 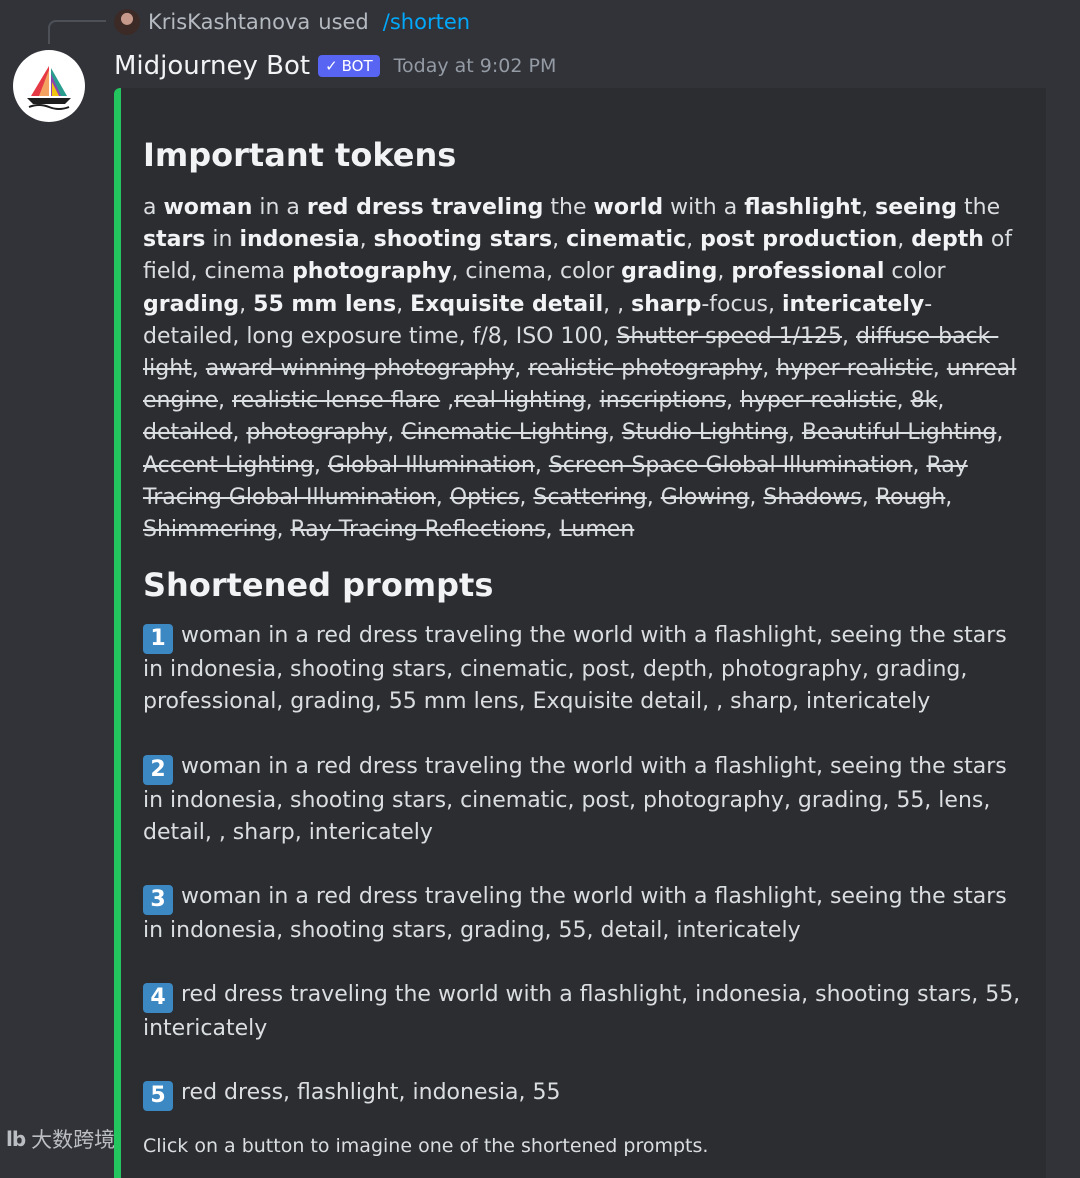 I want to click on prompt-number-badge: 1, so click(x=158, y=639).